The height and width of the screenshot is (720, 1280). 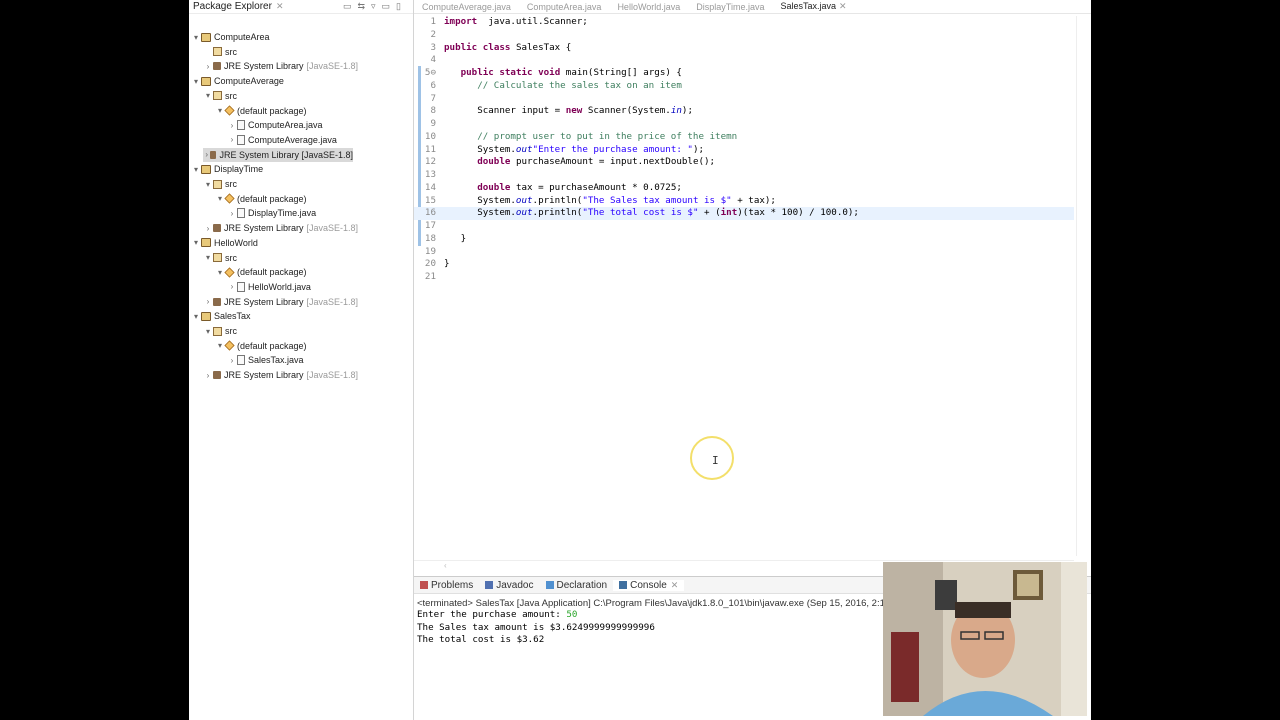 What do you see at coordinates (446, 585) in the screenshot?
I see `console-tab: Problems` at bounding box center [446, 585].